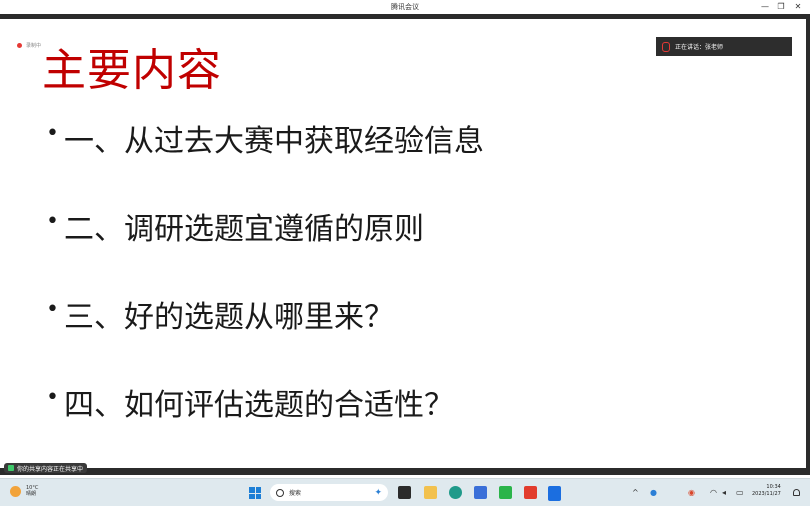 The width and height of the screenshot is (810, 506). What do you see at coordinates (244, 229) in the screenshot?
I see `bullet-text: 二、调研选题宜遵循的原则` at bounding box center [244, 229].